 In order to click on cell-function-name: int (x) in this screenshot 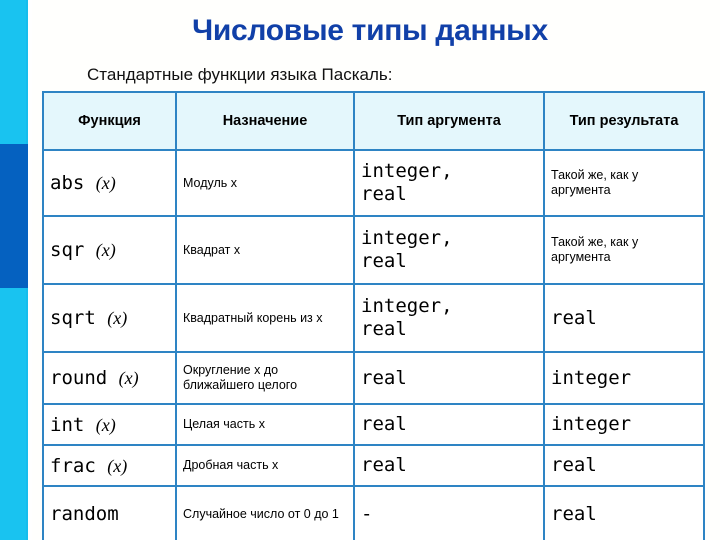, I will do `click(109, 424)`.